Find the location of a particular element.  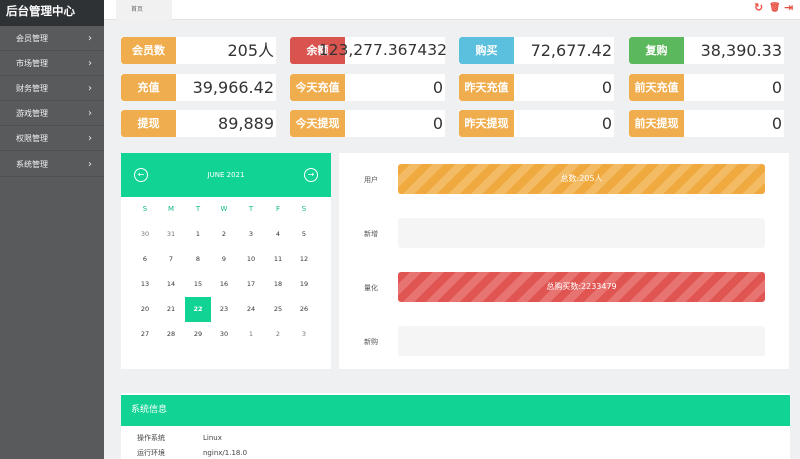

progress-text: 总数:205人 is located at coordinates (581, 178).